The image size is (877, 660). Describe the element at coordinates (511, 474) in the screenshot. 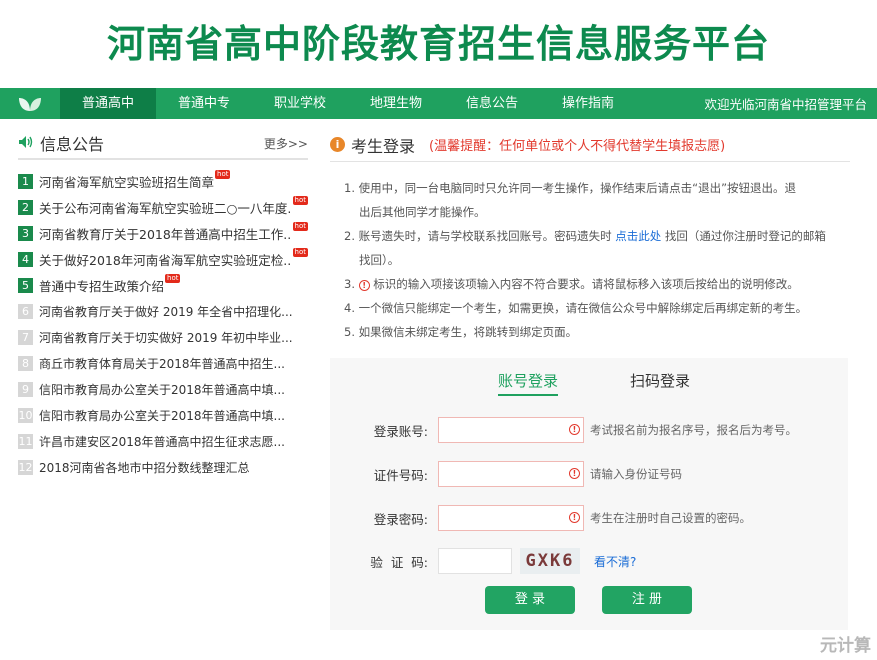

I see `id-number-input: !` at that location.